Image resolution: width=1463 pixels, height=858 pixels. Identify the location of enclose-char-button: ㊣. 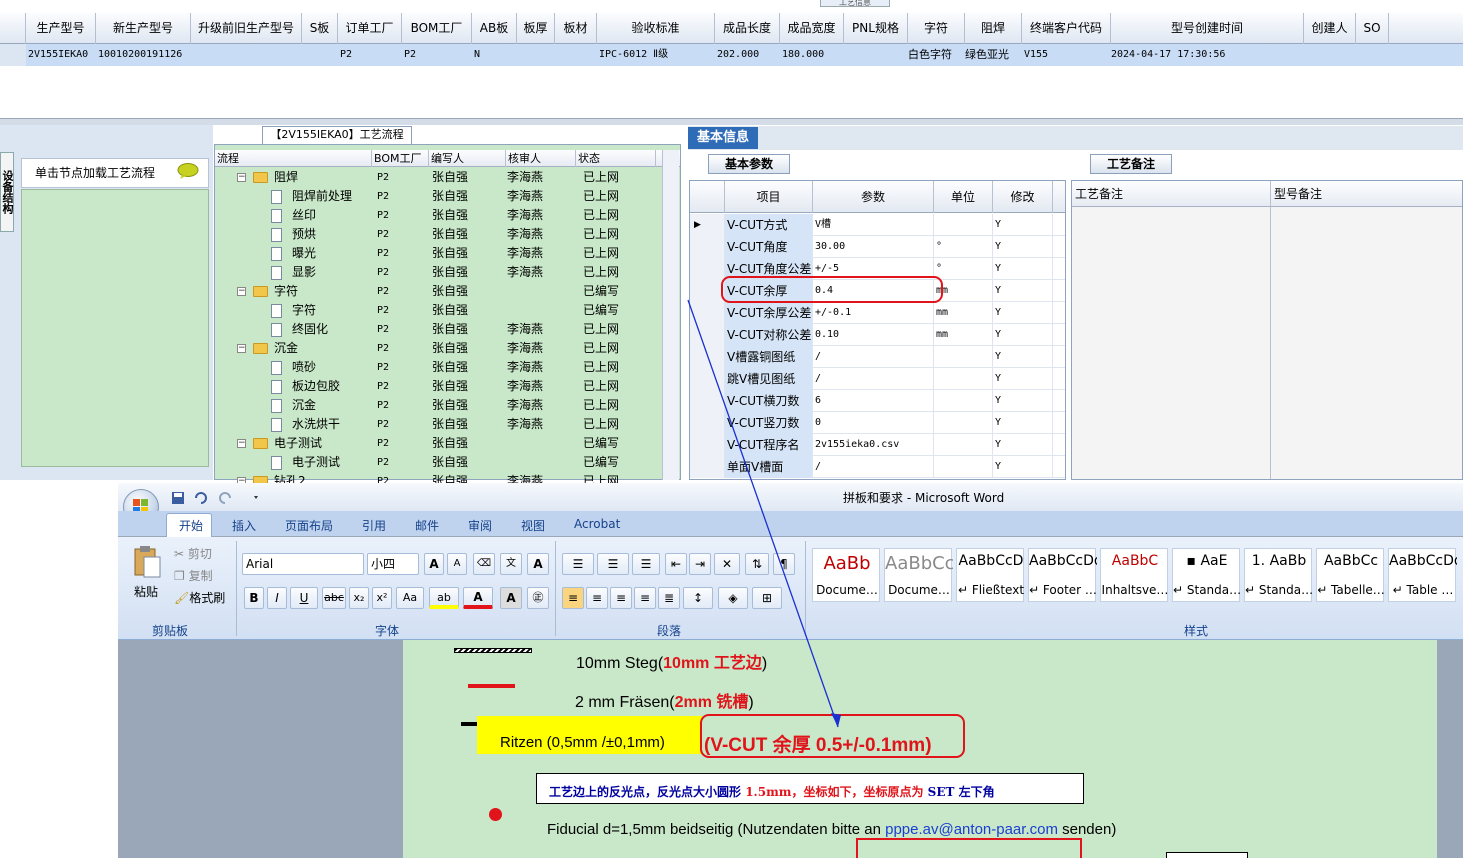
(538, 598).